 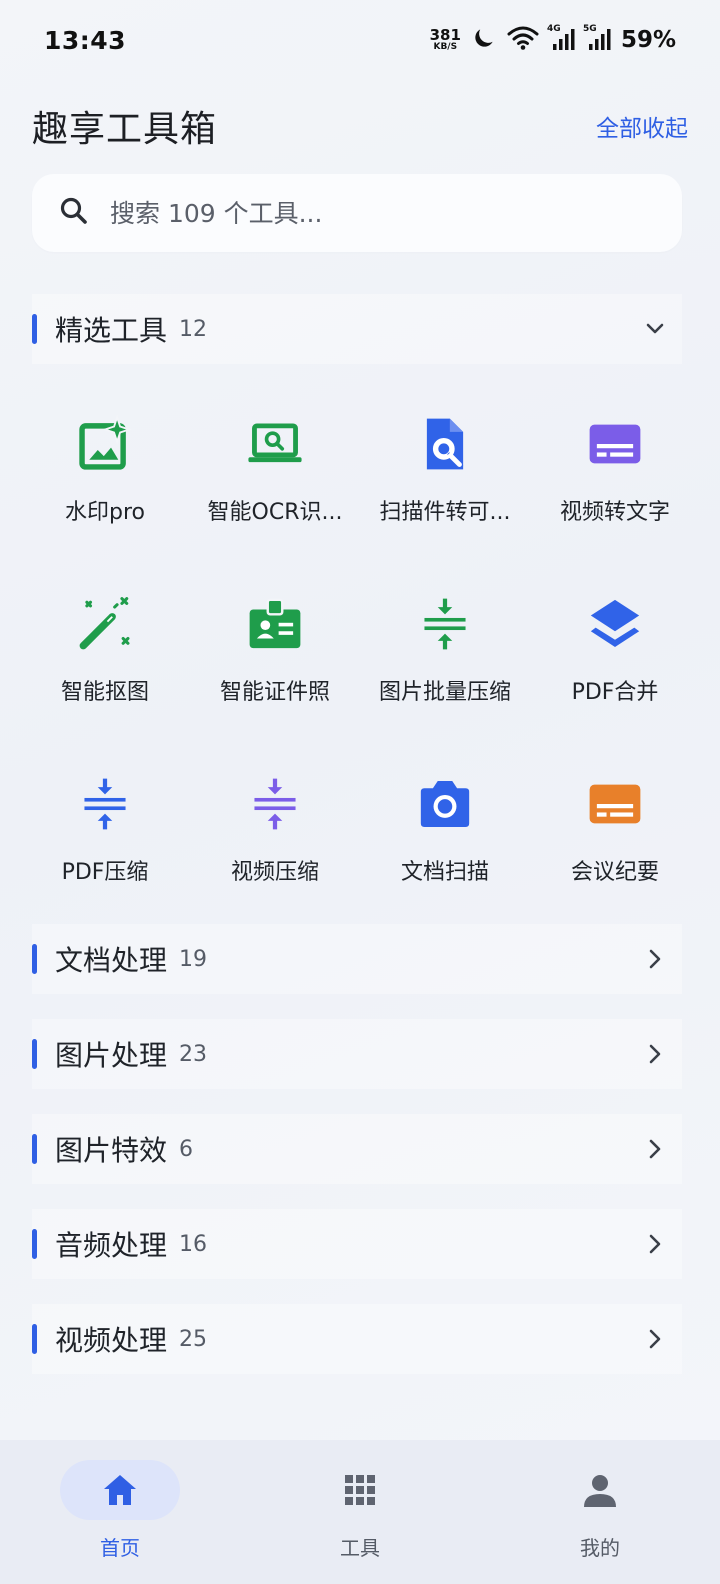 I want to click on net-speed-unit: KB/S, so click(x=445, y=47).